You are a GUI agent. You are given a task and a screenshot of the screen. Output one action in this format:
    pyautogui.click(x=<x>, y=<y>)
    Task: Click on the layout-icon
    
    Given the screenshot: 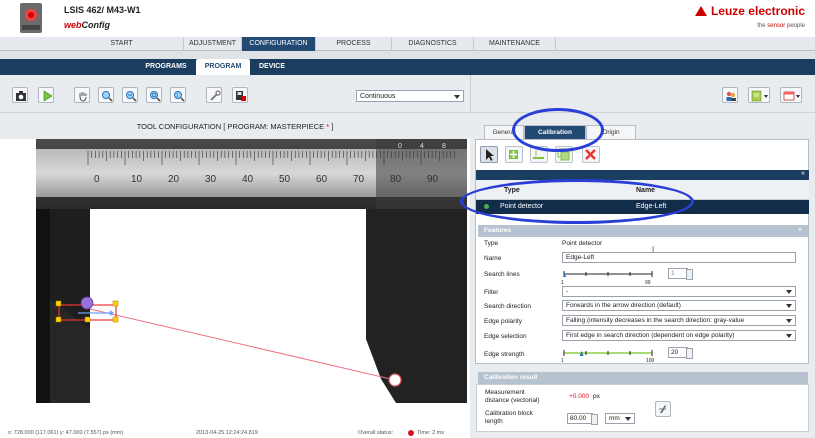 What is the action you would take?
    pyautogui.click(x=759, y=95)
    